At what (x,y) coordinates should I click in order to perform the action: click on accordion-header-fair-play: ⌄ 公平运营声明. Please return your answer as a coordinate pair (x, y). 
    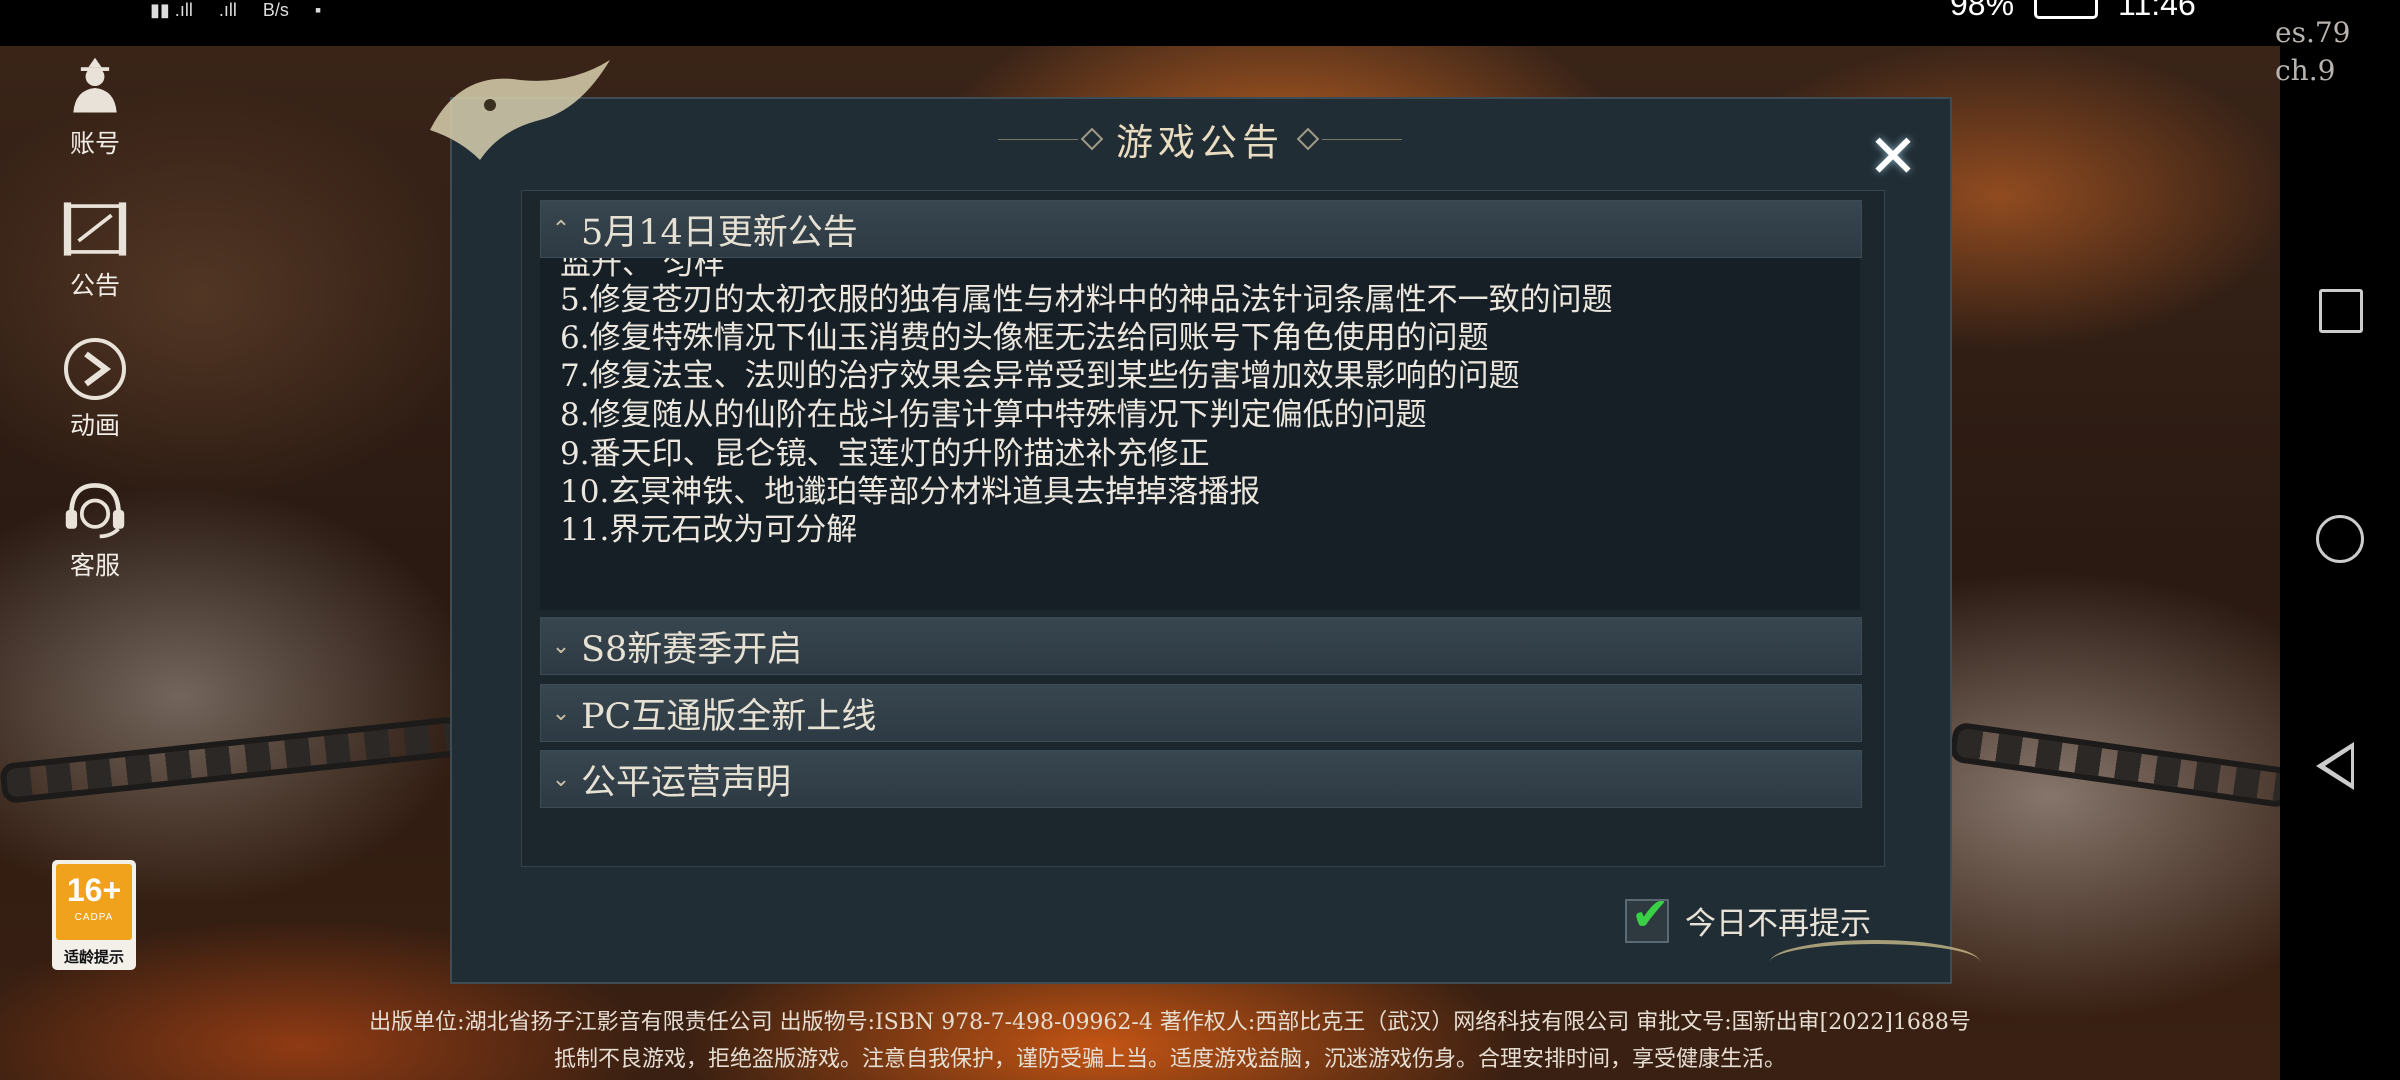
    Looking at the image, I should click on (1201, 779).